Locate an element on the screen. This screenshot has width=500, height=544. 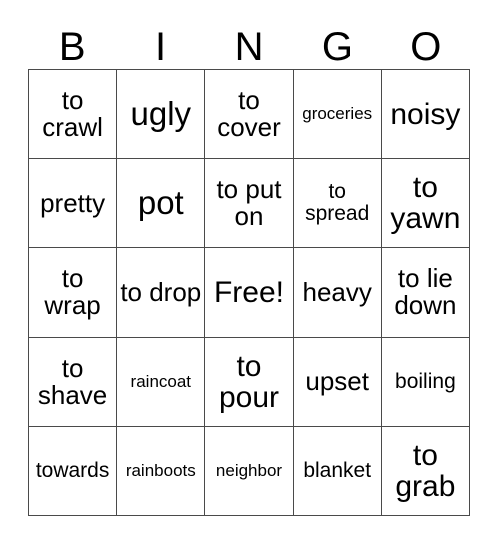
bingo-cell-r5c1: towards is located at coordinates (73, 471).